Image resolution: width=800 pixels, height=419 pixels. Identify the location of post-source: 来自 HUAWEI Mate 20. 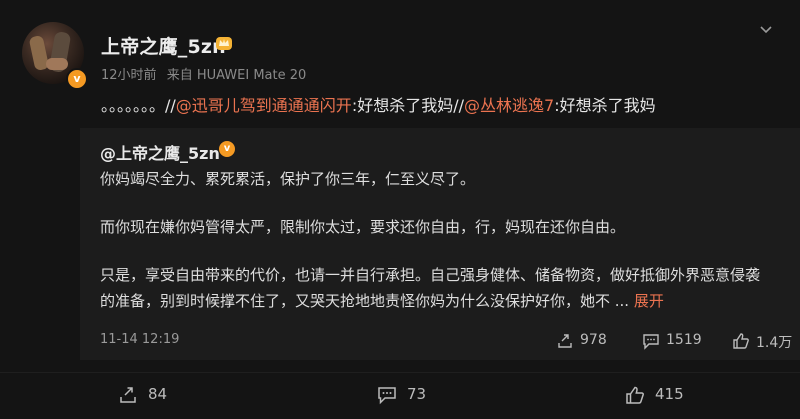
(236, 75).